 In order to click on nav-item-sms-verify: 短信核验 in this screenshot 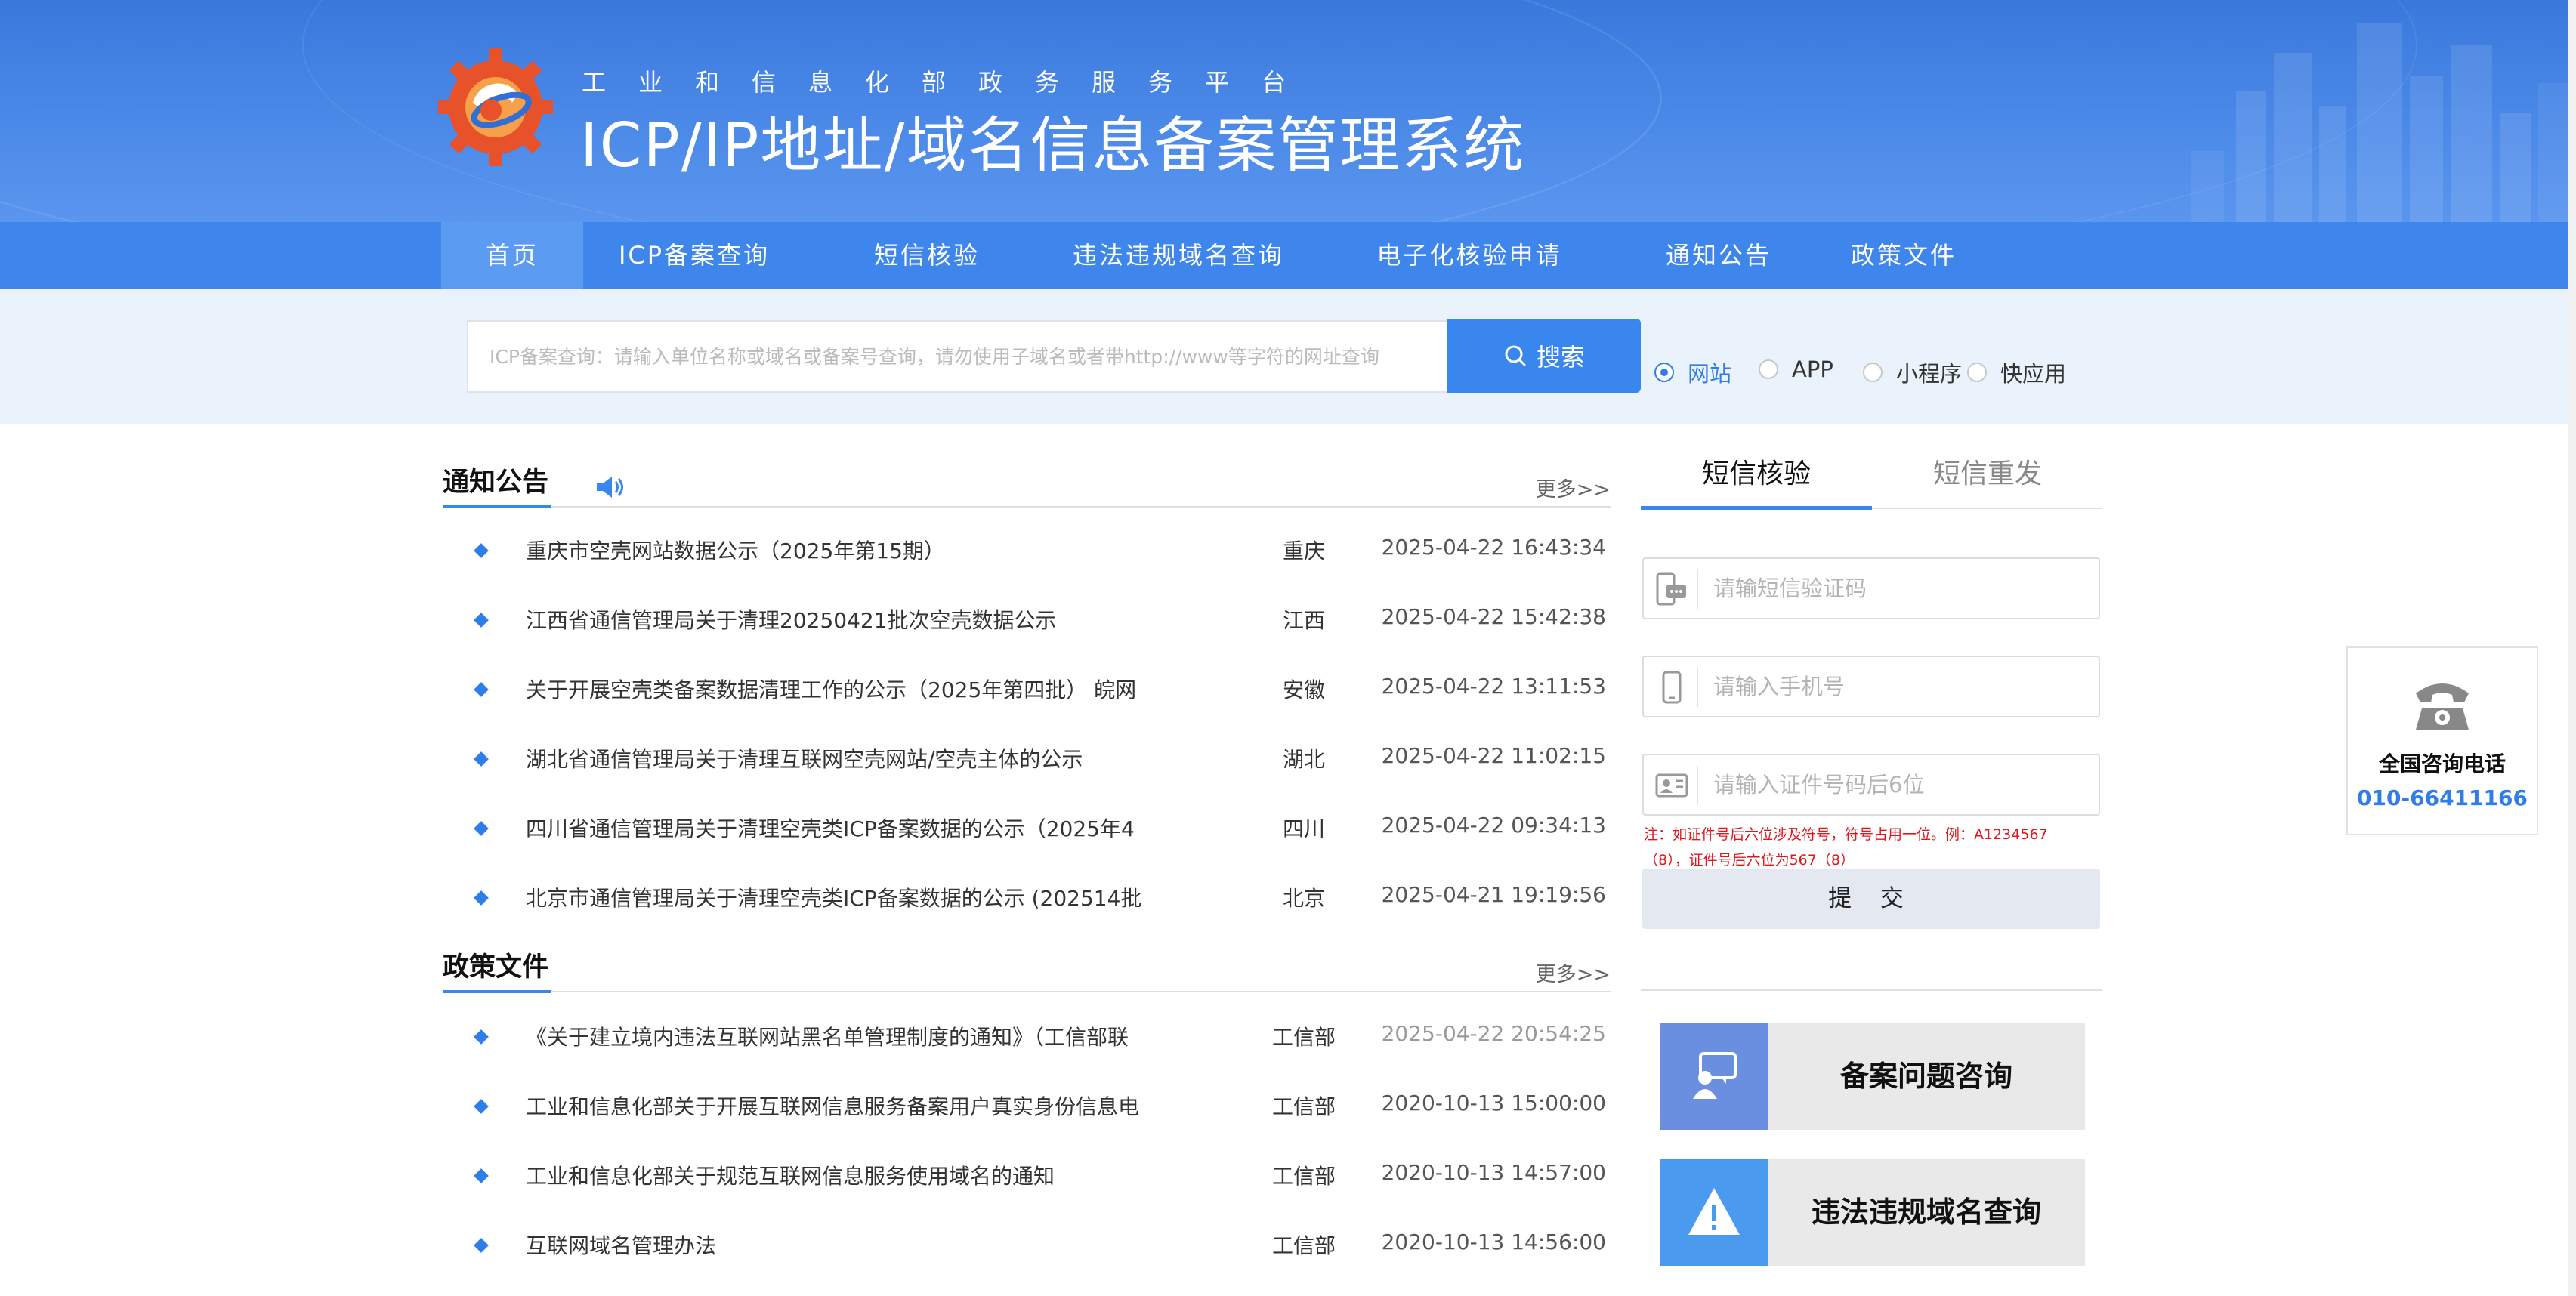, I will do `click(927, 256)`.